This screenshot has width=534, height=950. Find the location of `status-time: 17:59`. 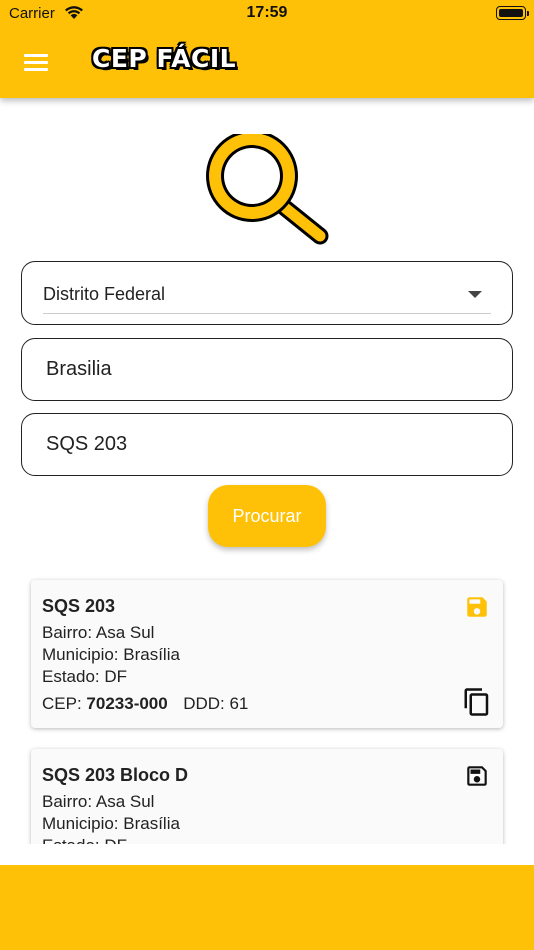

status-time: 17:59 is located at coordinates (267, 12).